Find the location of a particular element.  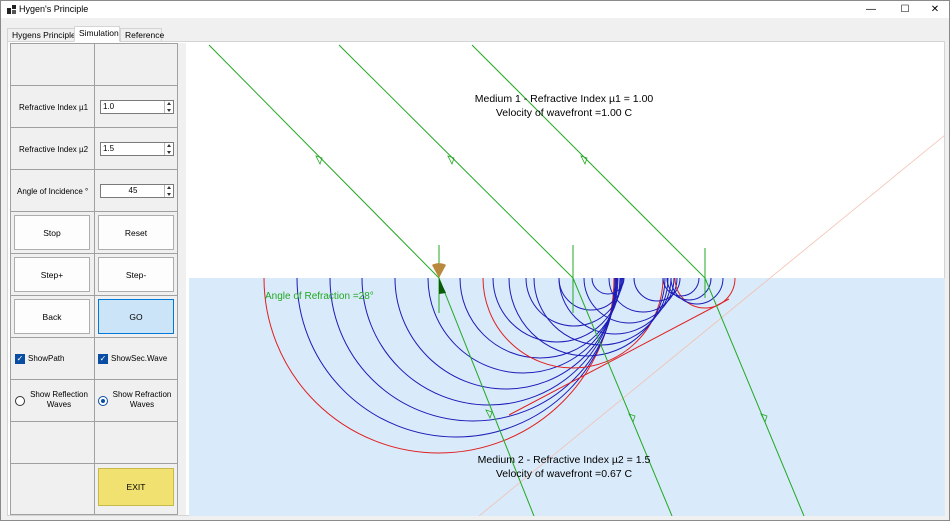

show-reflection-cell: Show Reflection Waves is located at coordinates (52, 400).